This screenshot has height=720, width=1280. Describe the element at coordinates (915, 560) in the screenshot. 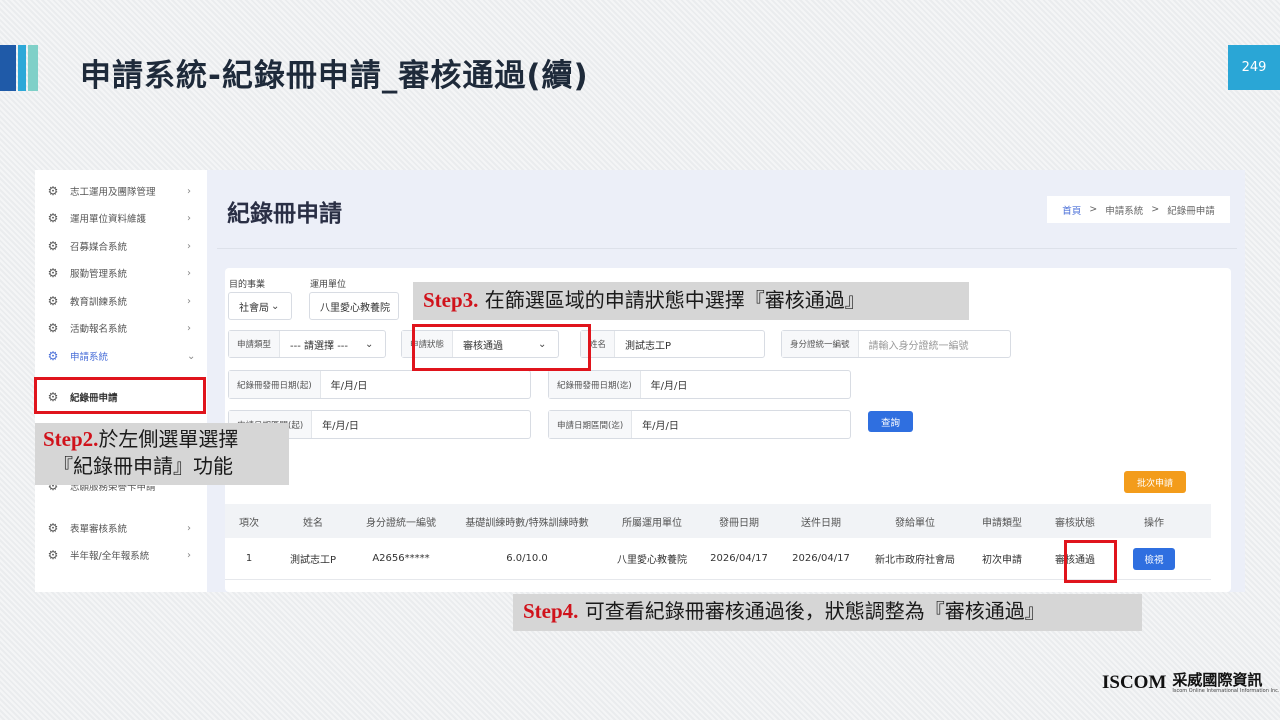

I see `cell-issuer: 新北市政府社會局` at that location.